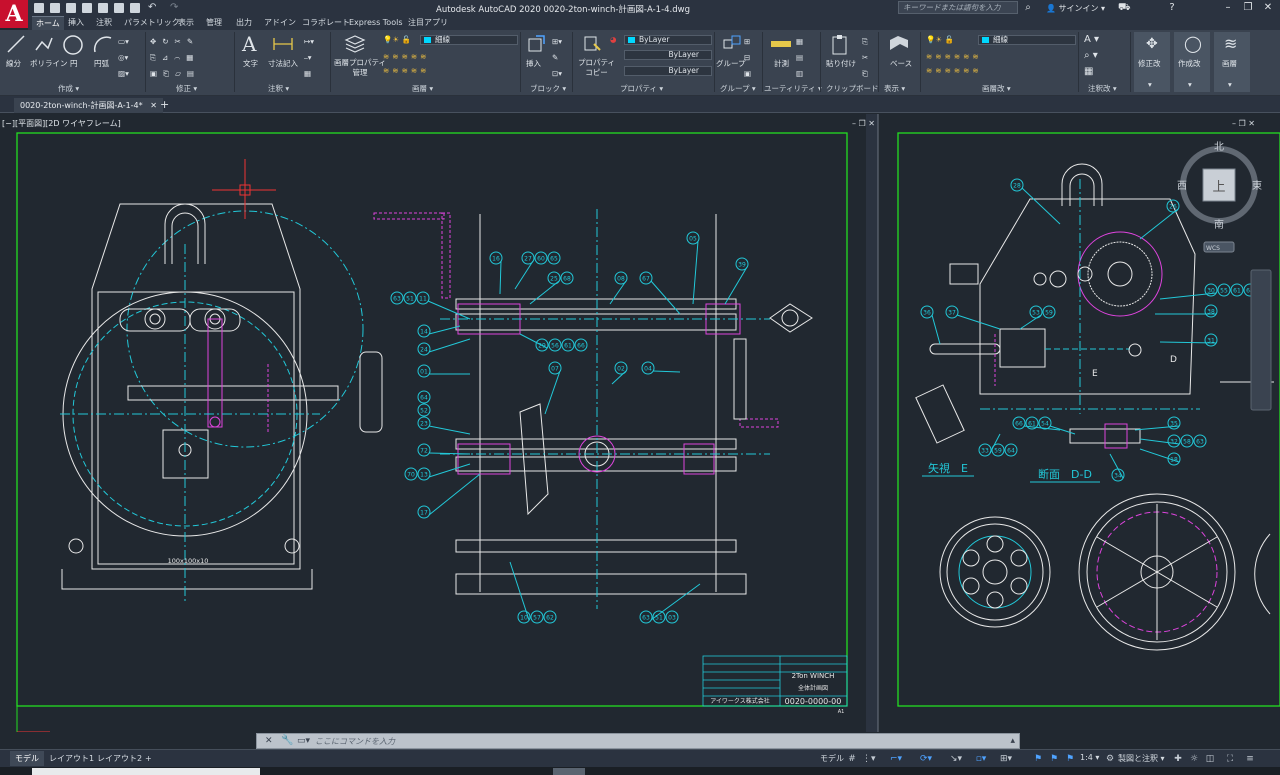 This screenshot has height=775, width=1280. I want to click on hardware-icon: ◫, so click(1210, 759).